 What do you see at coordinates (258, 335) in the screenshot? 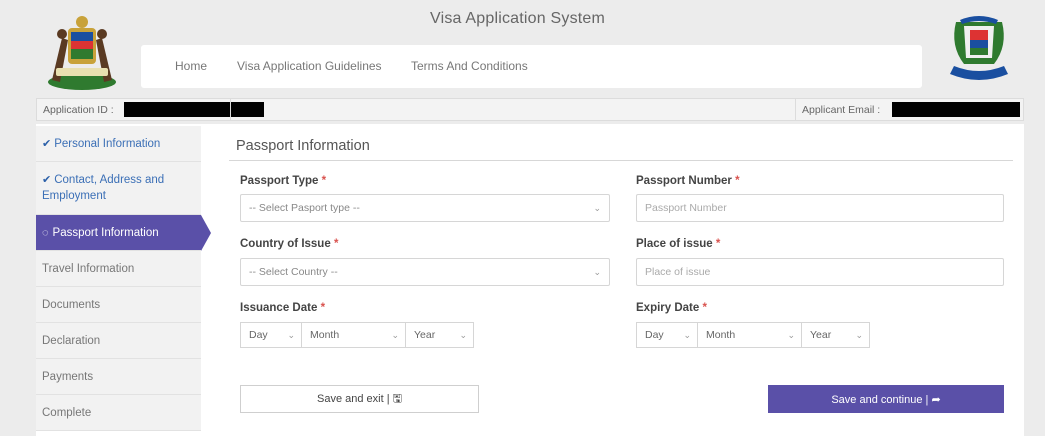
I see `issuance-day-value: Day` at bounding box center [258, 335].